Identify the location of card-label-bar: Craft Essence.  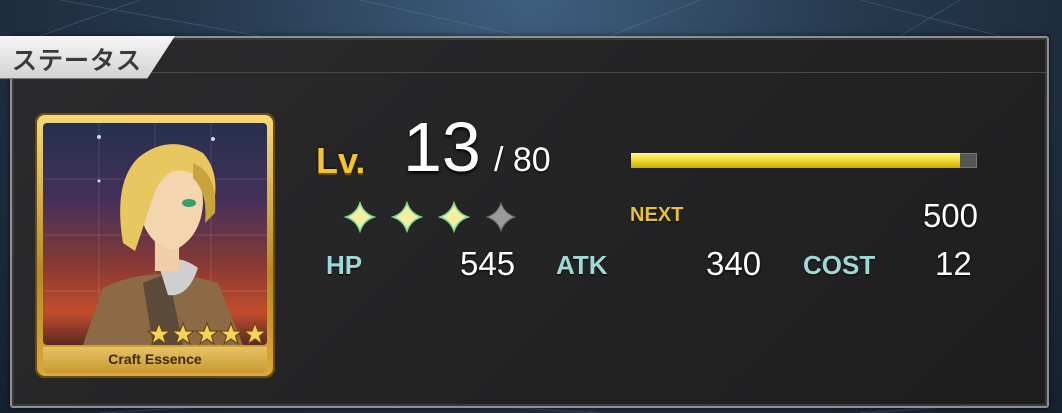
(155, 360).